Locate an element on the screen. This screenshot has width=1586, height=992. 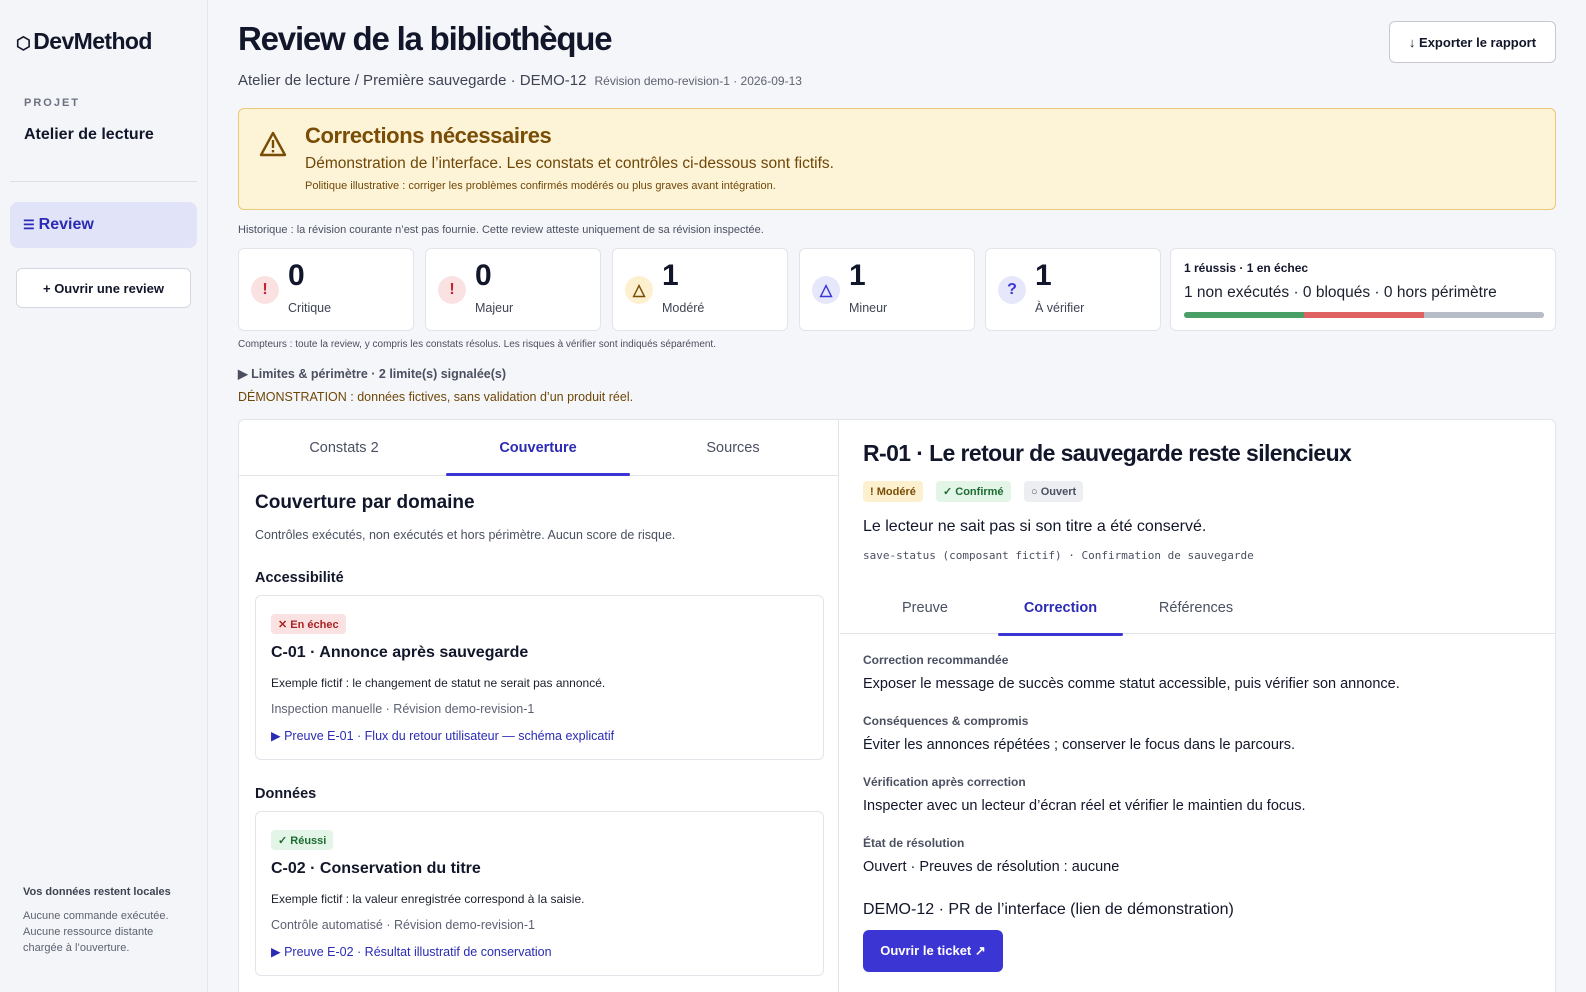
to-verify-icon: ? is located at coordinates (1012, 290).